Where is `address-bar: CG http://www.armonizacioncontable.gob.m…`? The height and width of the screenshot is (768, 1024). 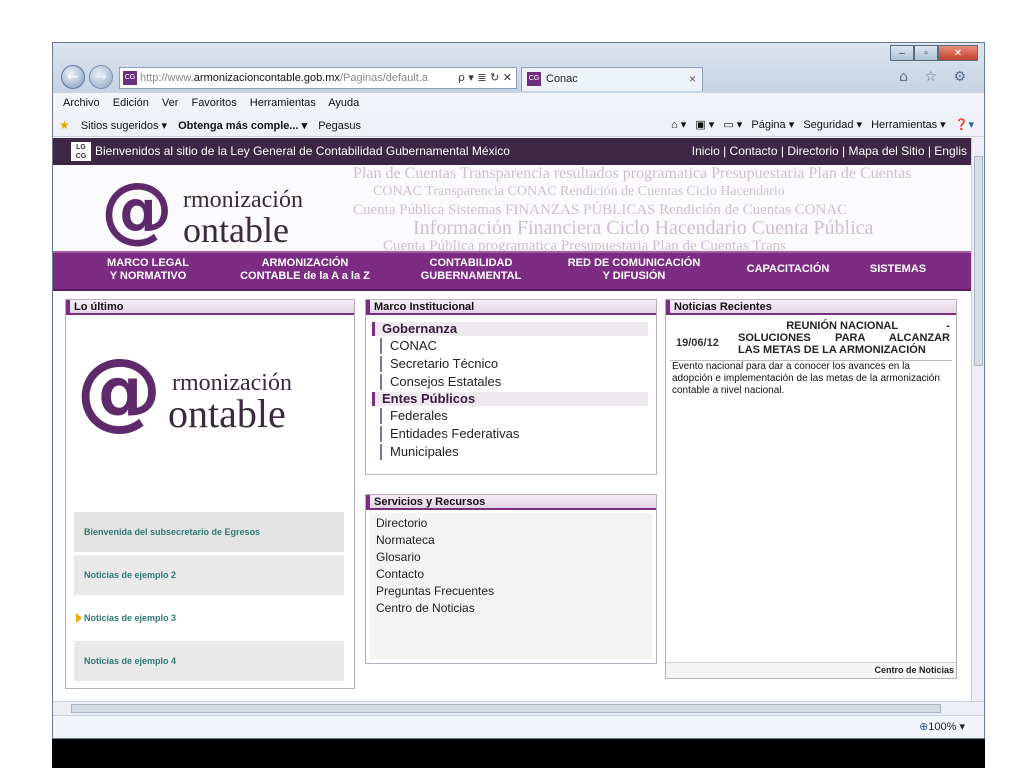
address-bar: CG http://www.armonizacioncontable.gob.m… is located at coordinates (318, 78).